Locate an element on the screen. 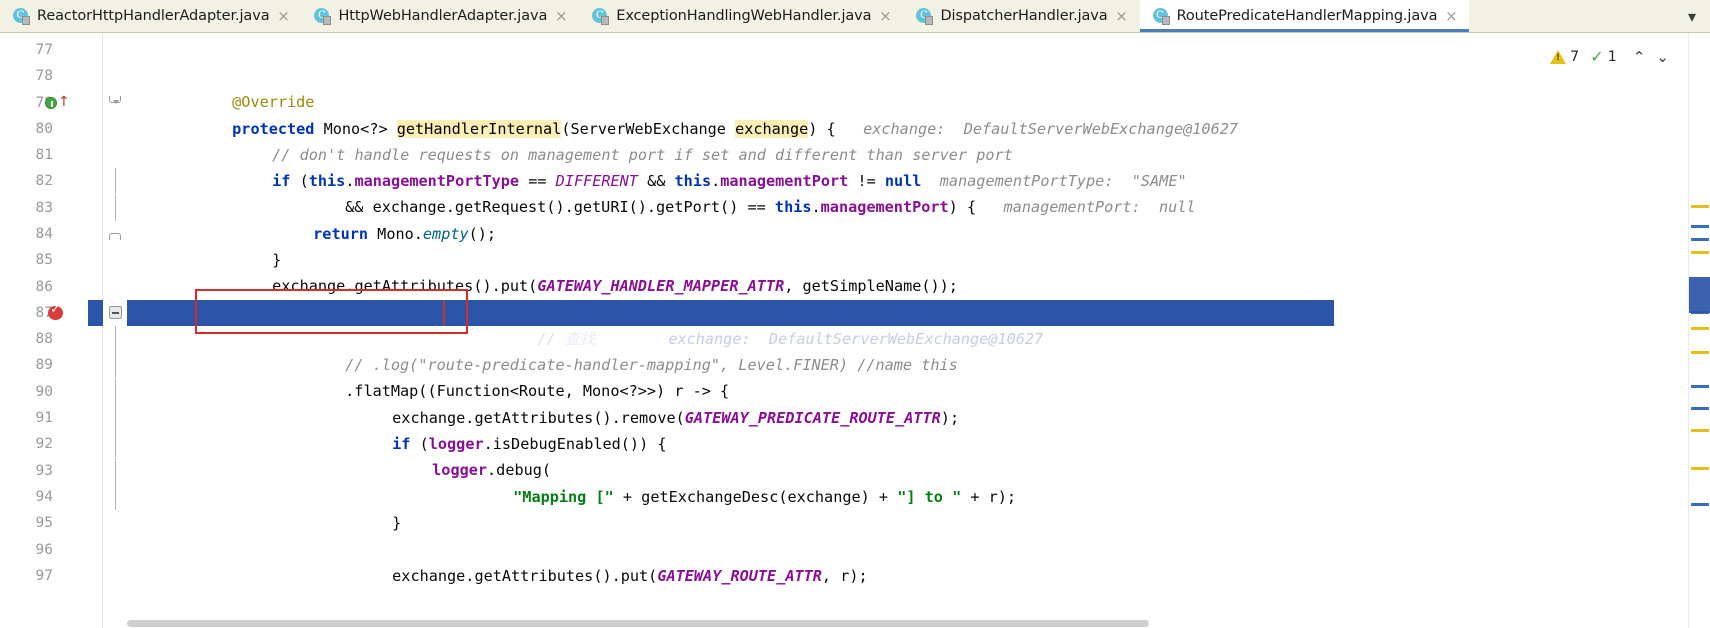  warning-count: 7 is located at coordinates (1574, 57).